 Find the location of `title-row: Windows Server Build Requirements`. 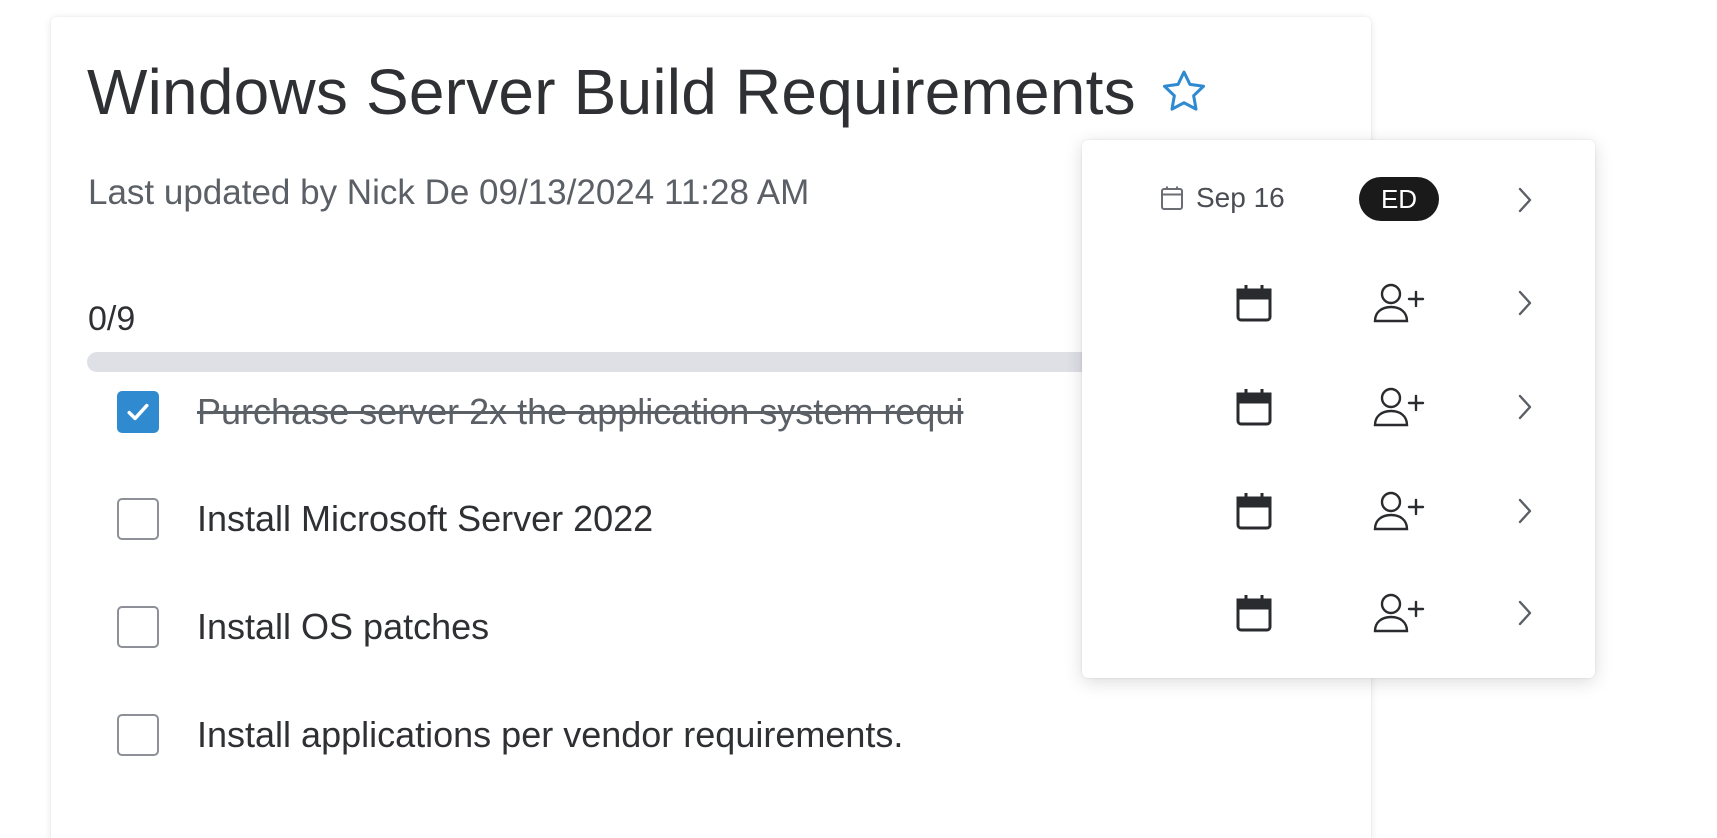

title-row: Windows Server Build Requirements is located at coordinates (648, 92).